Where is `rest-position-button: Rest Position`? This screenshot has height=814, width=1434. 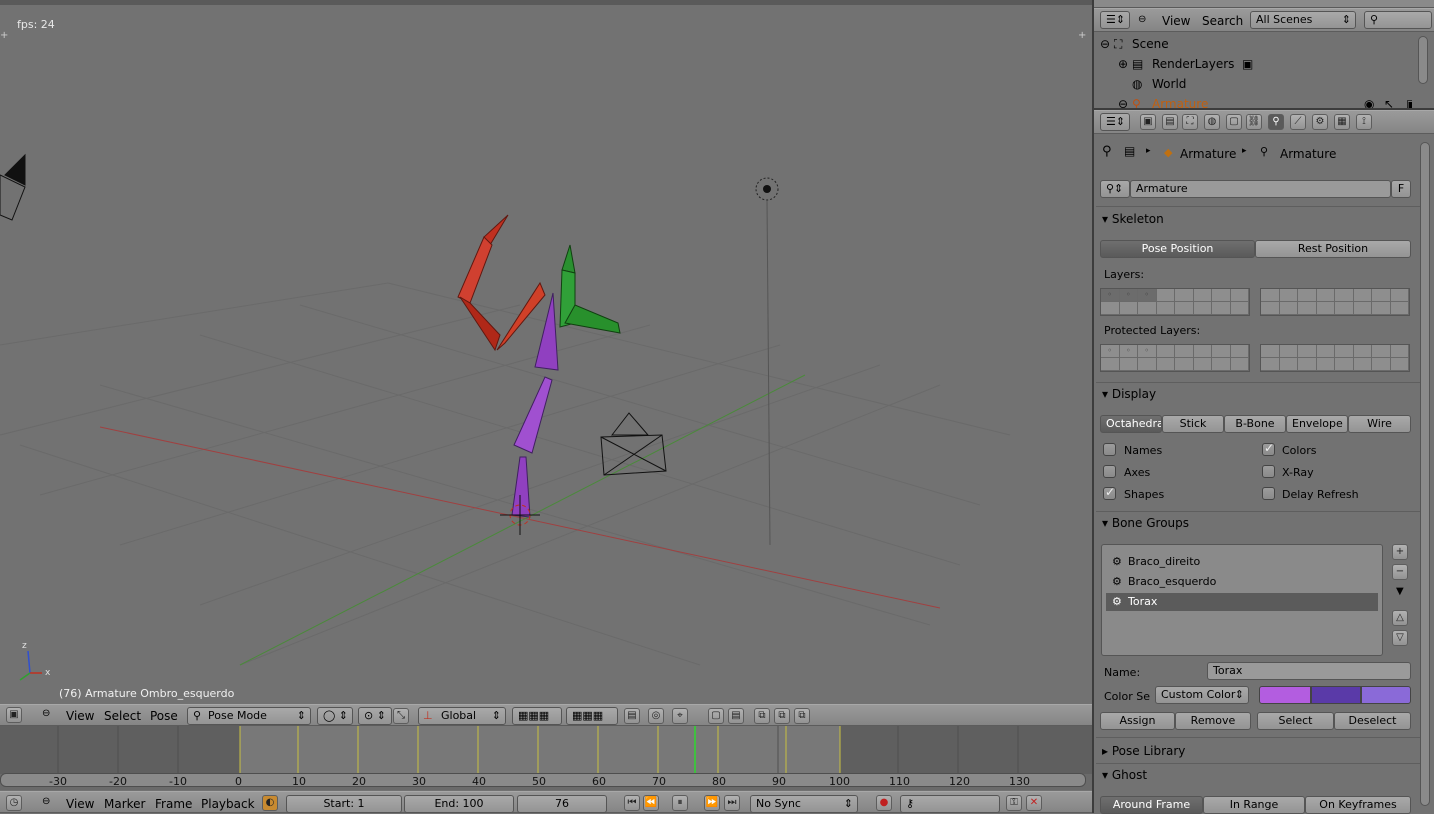
rest-position-button: Rest Position is located at coordinates (1333, 249).